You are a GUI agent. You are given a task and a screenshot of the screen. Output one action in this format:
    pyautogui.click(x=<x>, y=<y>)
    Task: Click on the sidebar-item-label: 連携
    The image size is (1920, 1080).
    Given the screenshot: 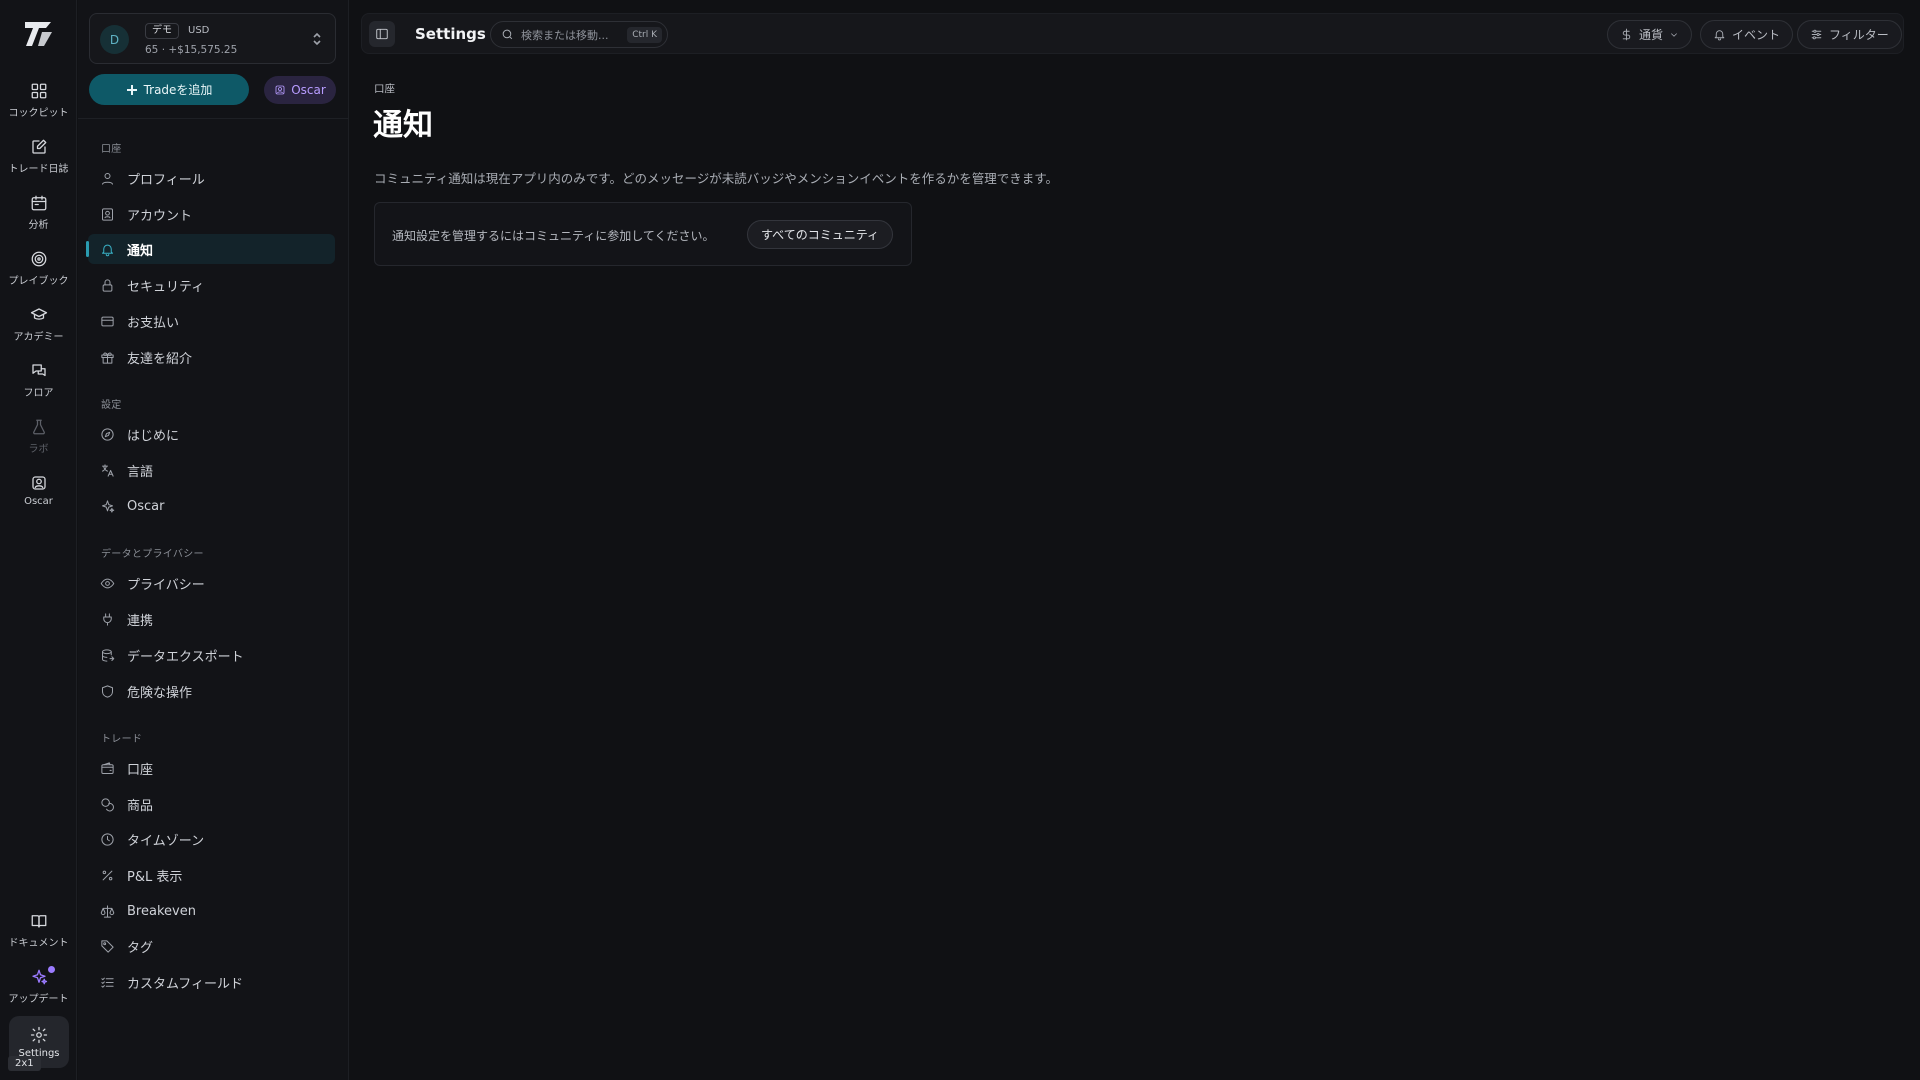 What is the action you would take?
    pyautogui.click(x=140, y=621)
    